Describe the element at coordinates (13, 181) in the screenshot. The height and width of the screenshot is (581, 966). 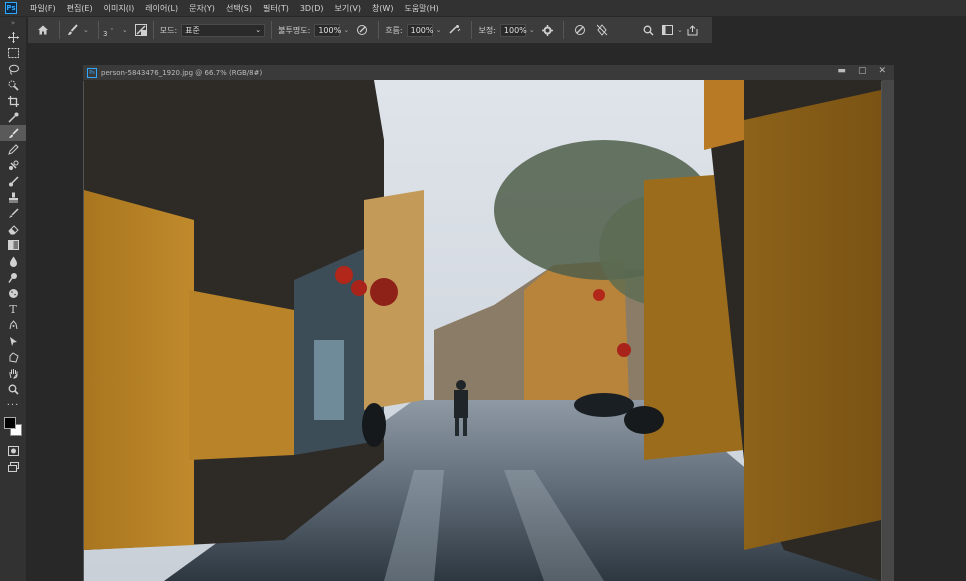
I see `history-brush-tool-icon` at that location.